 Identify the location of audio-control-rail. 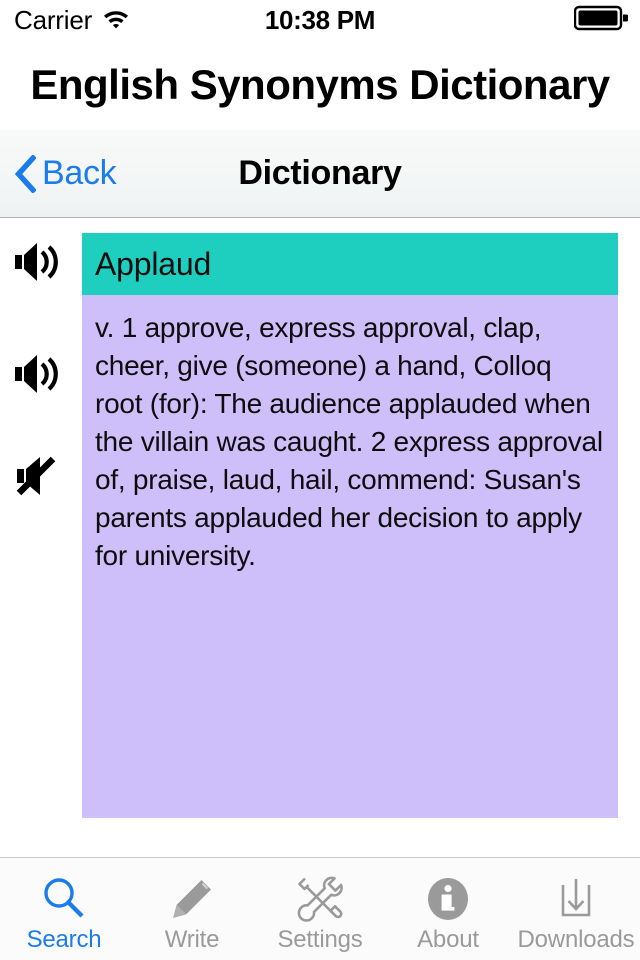
(41, 537).